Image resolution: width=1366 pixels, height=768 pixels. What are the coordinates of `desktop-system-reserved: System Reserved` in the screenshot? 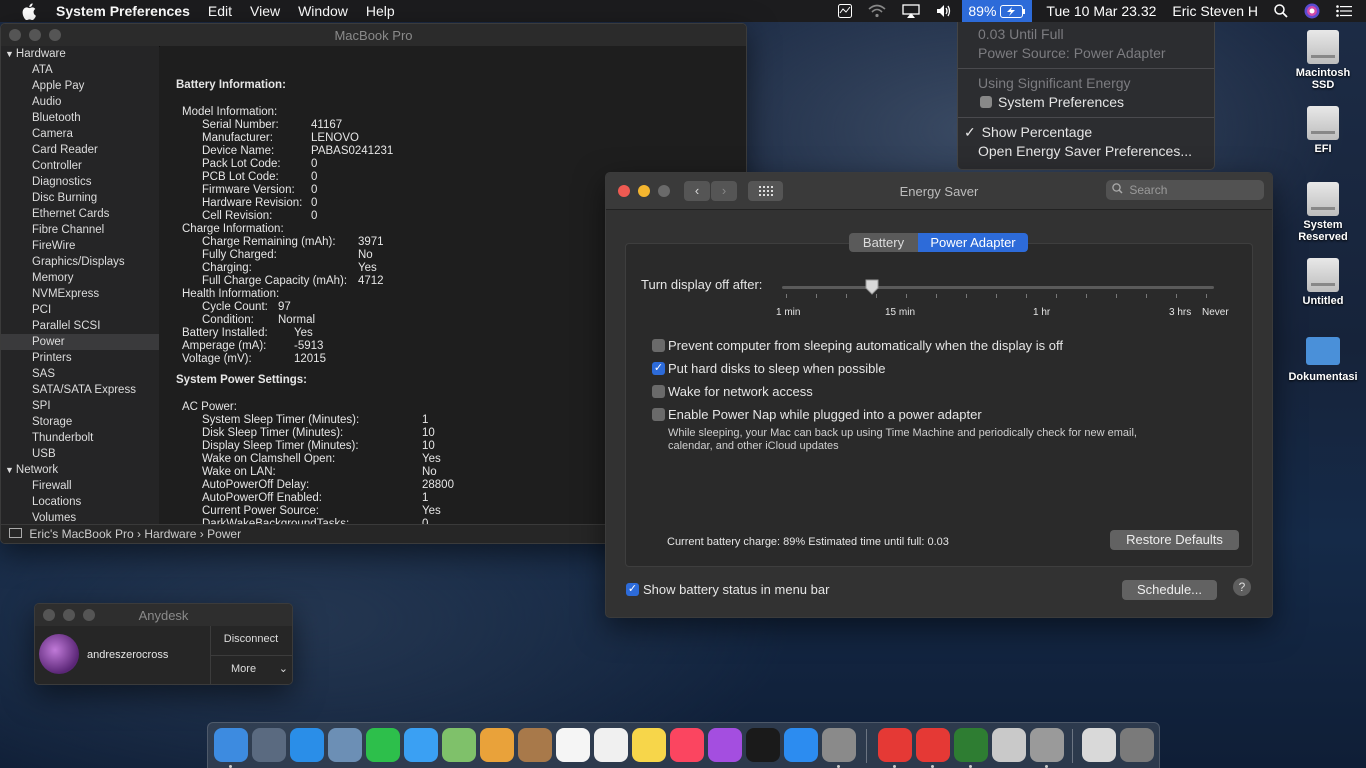 It's located at (1323, 212).